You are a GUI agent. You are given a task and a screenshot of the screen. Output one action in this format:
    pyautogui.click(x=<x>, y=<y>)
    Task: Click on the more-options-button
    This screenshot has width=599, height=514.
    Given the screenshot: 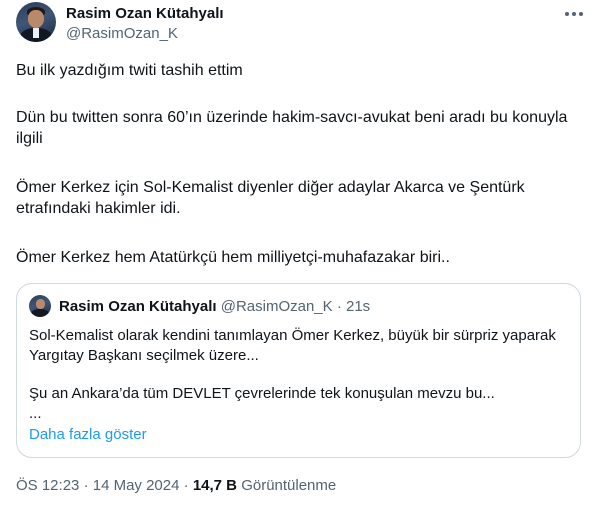 What is the action you would take?
    pyautogui.click(x=574, y=14)
    